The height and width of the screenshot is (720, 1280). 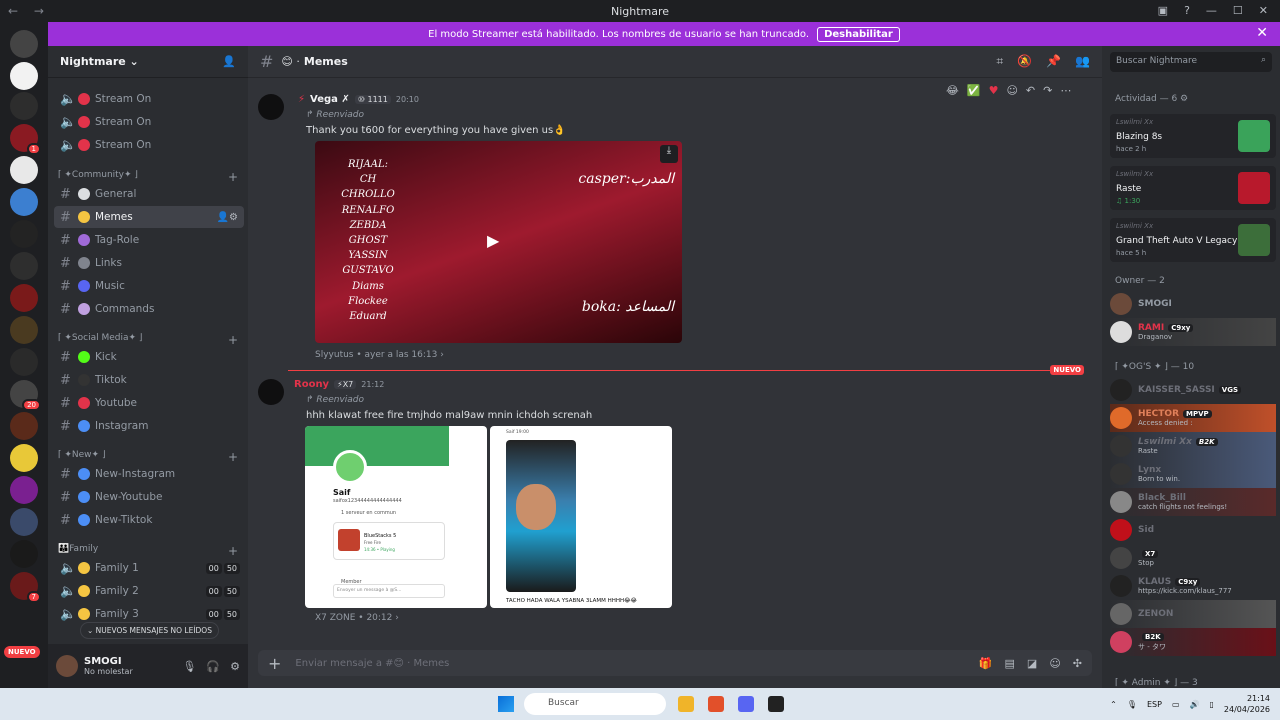 I want to click on member-item: SMOGI, so click(x=1193, y=304).